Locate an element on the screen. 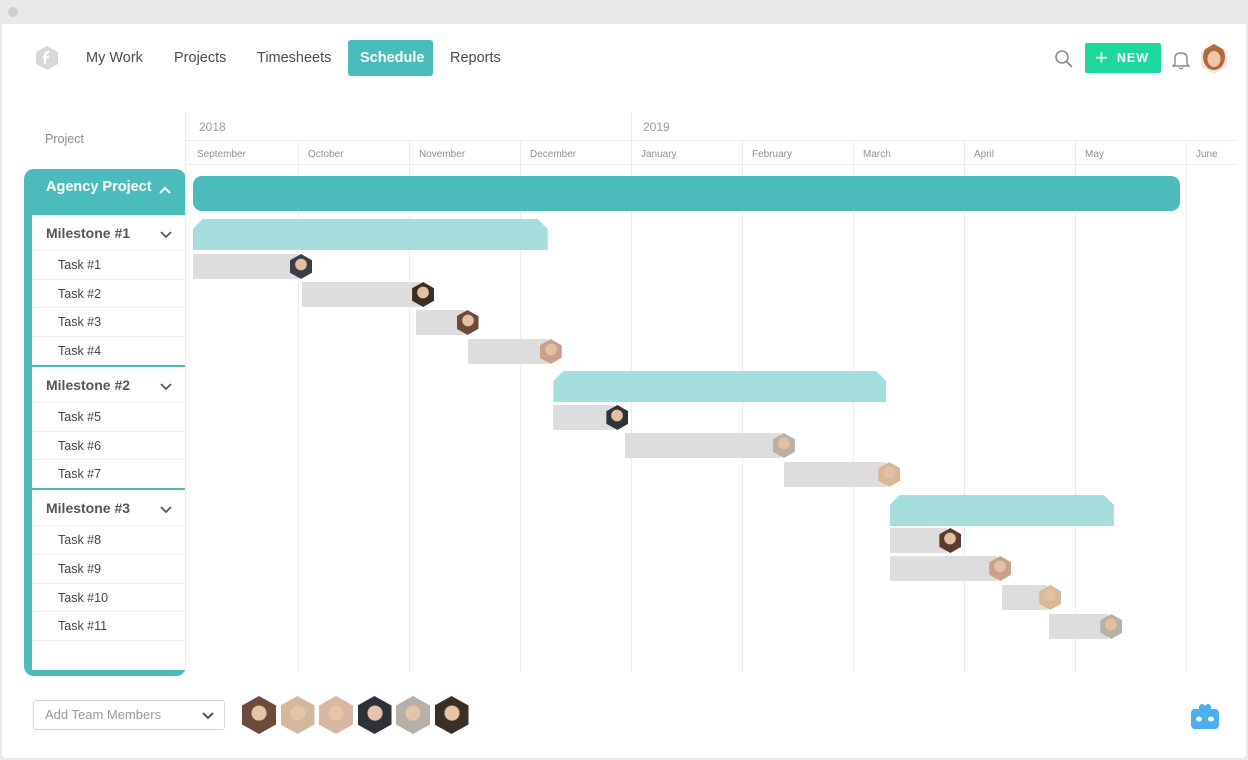  month-label: December is located at coordinates (553, 154).